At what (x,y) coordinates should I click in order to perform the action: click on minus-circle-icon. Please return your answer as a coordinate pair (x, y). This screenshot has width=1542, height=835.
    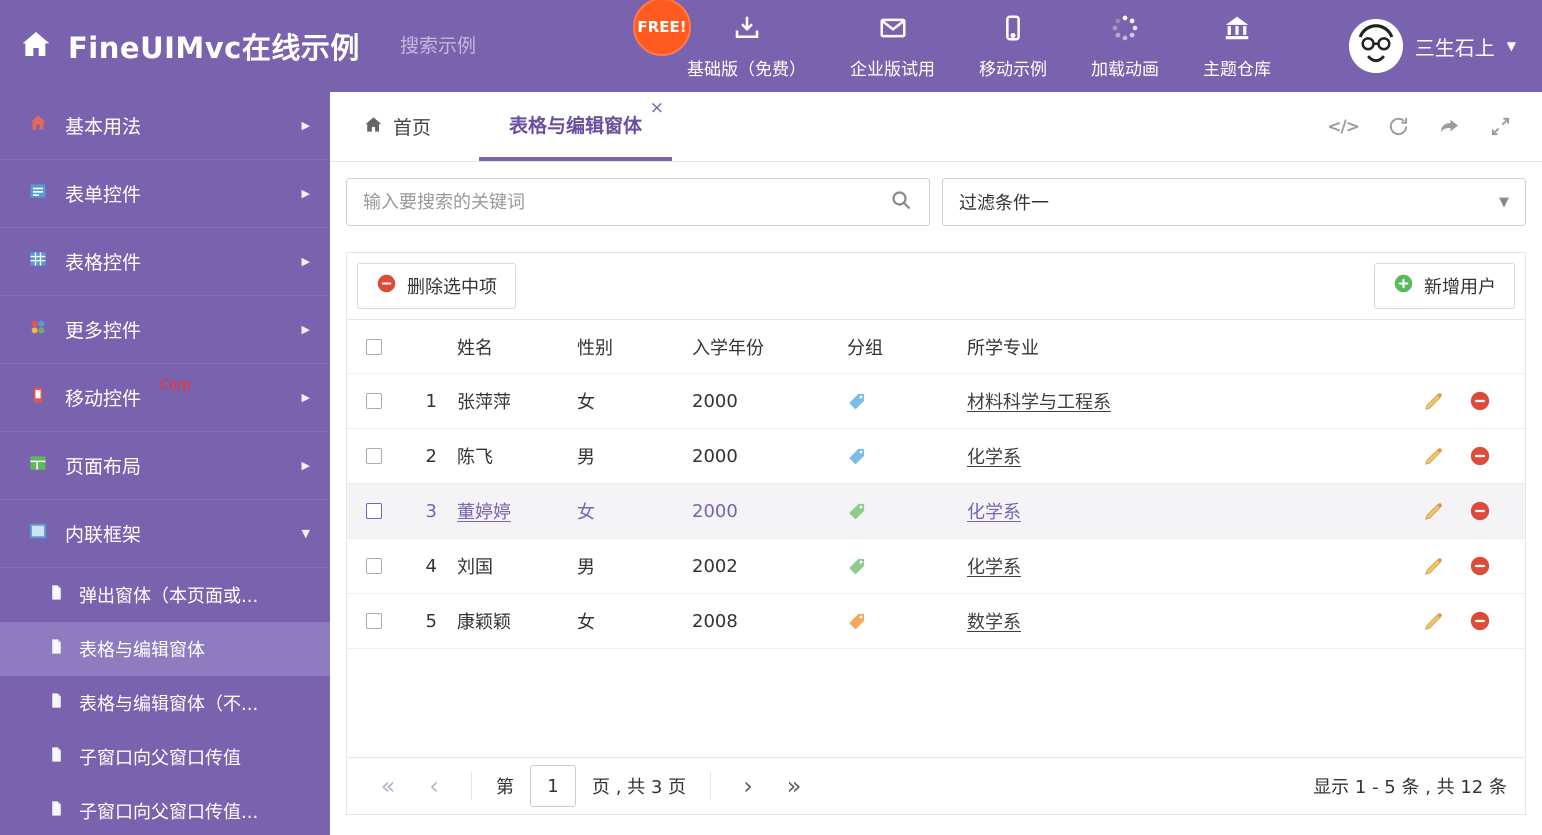
    Looking at the image, I should click on (386, 286).